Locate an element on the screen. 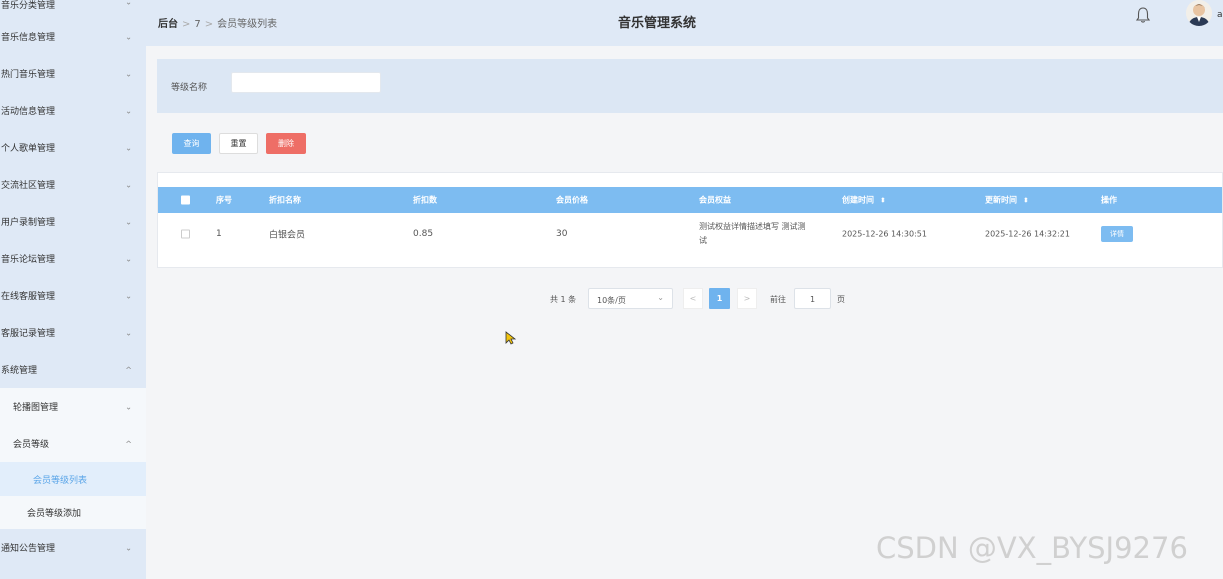 The height and width of the screenshot is (579, 1223). header-updated: 更新时间 ⬍ is located at coordinates (1007, 200).